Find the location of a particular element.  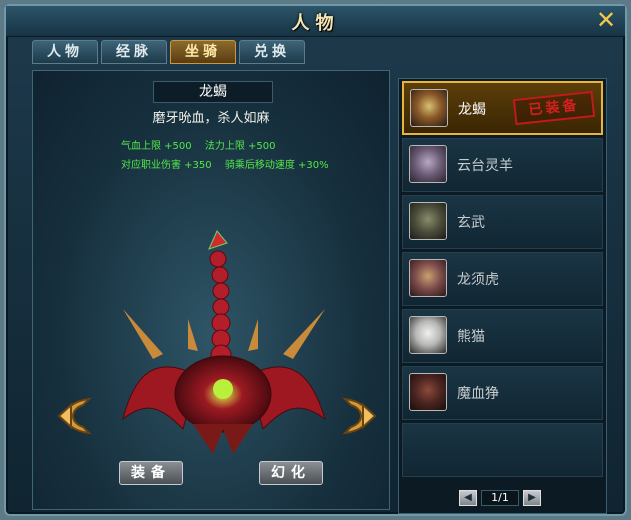

sheep-mount-icon is located at coordinates (428, 164).